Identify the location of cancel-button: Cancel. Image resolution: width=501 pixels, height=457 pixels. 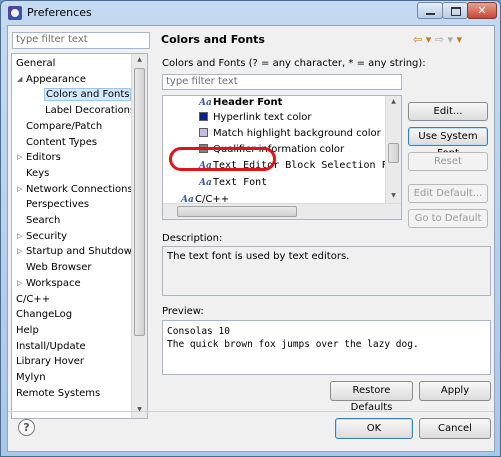
(455, 428).